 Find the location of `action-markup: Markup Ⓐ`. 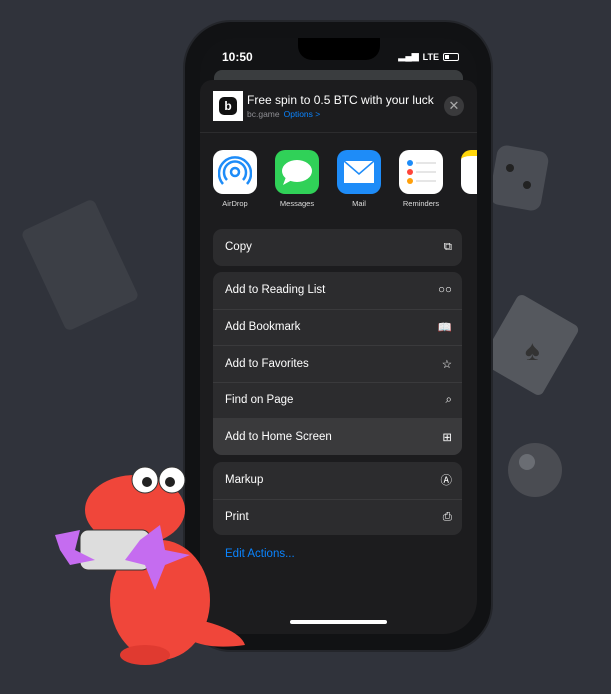

action-markup: Markup Ⓐ is located at coordinates (337, 480).